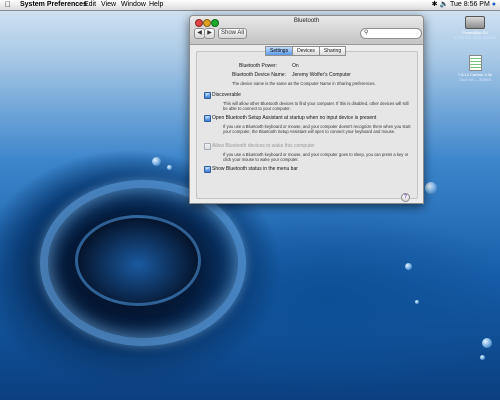 The width and height of the screenshot is (500, 400). I want to click on forward-arrow-icon: ▶, so click(209, 33).